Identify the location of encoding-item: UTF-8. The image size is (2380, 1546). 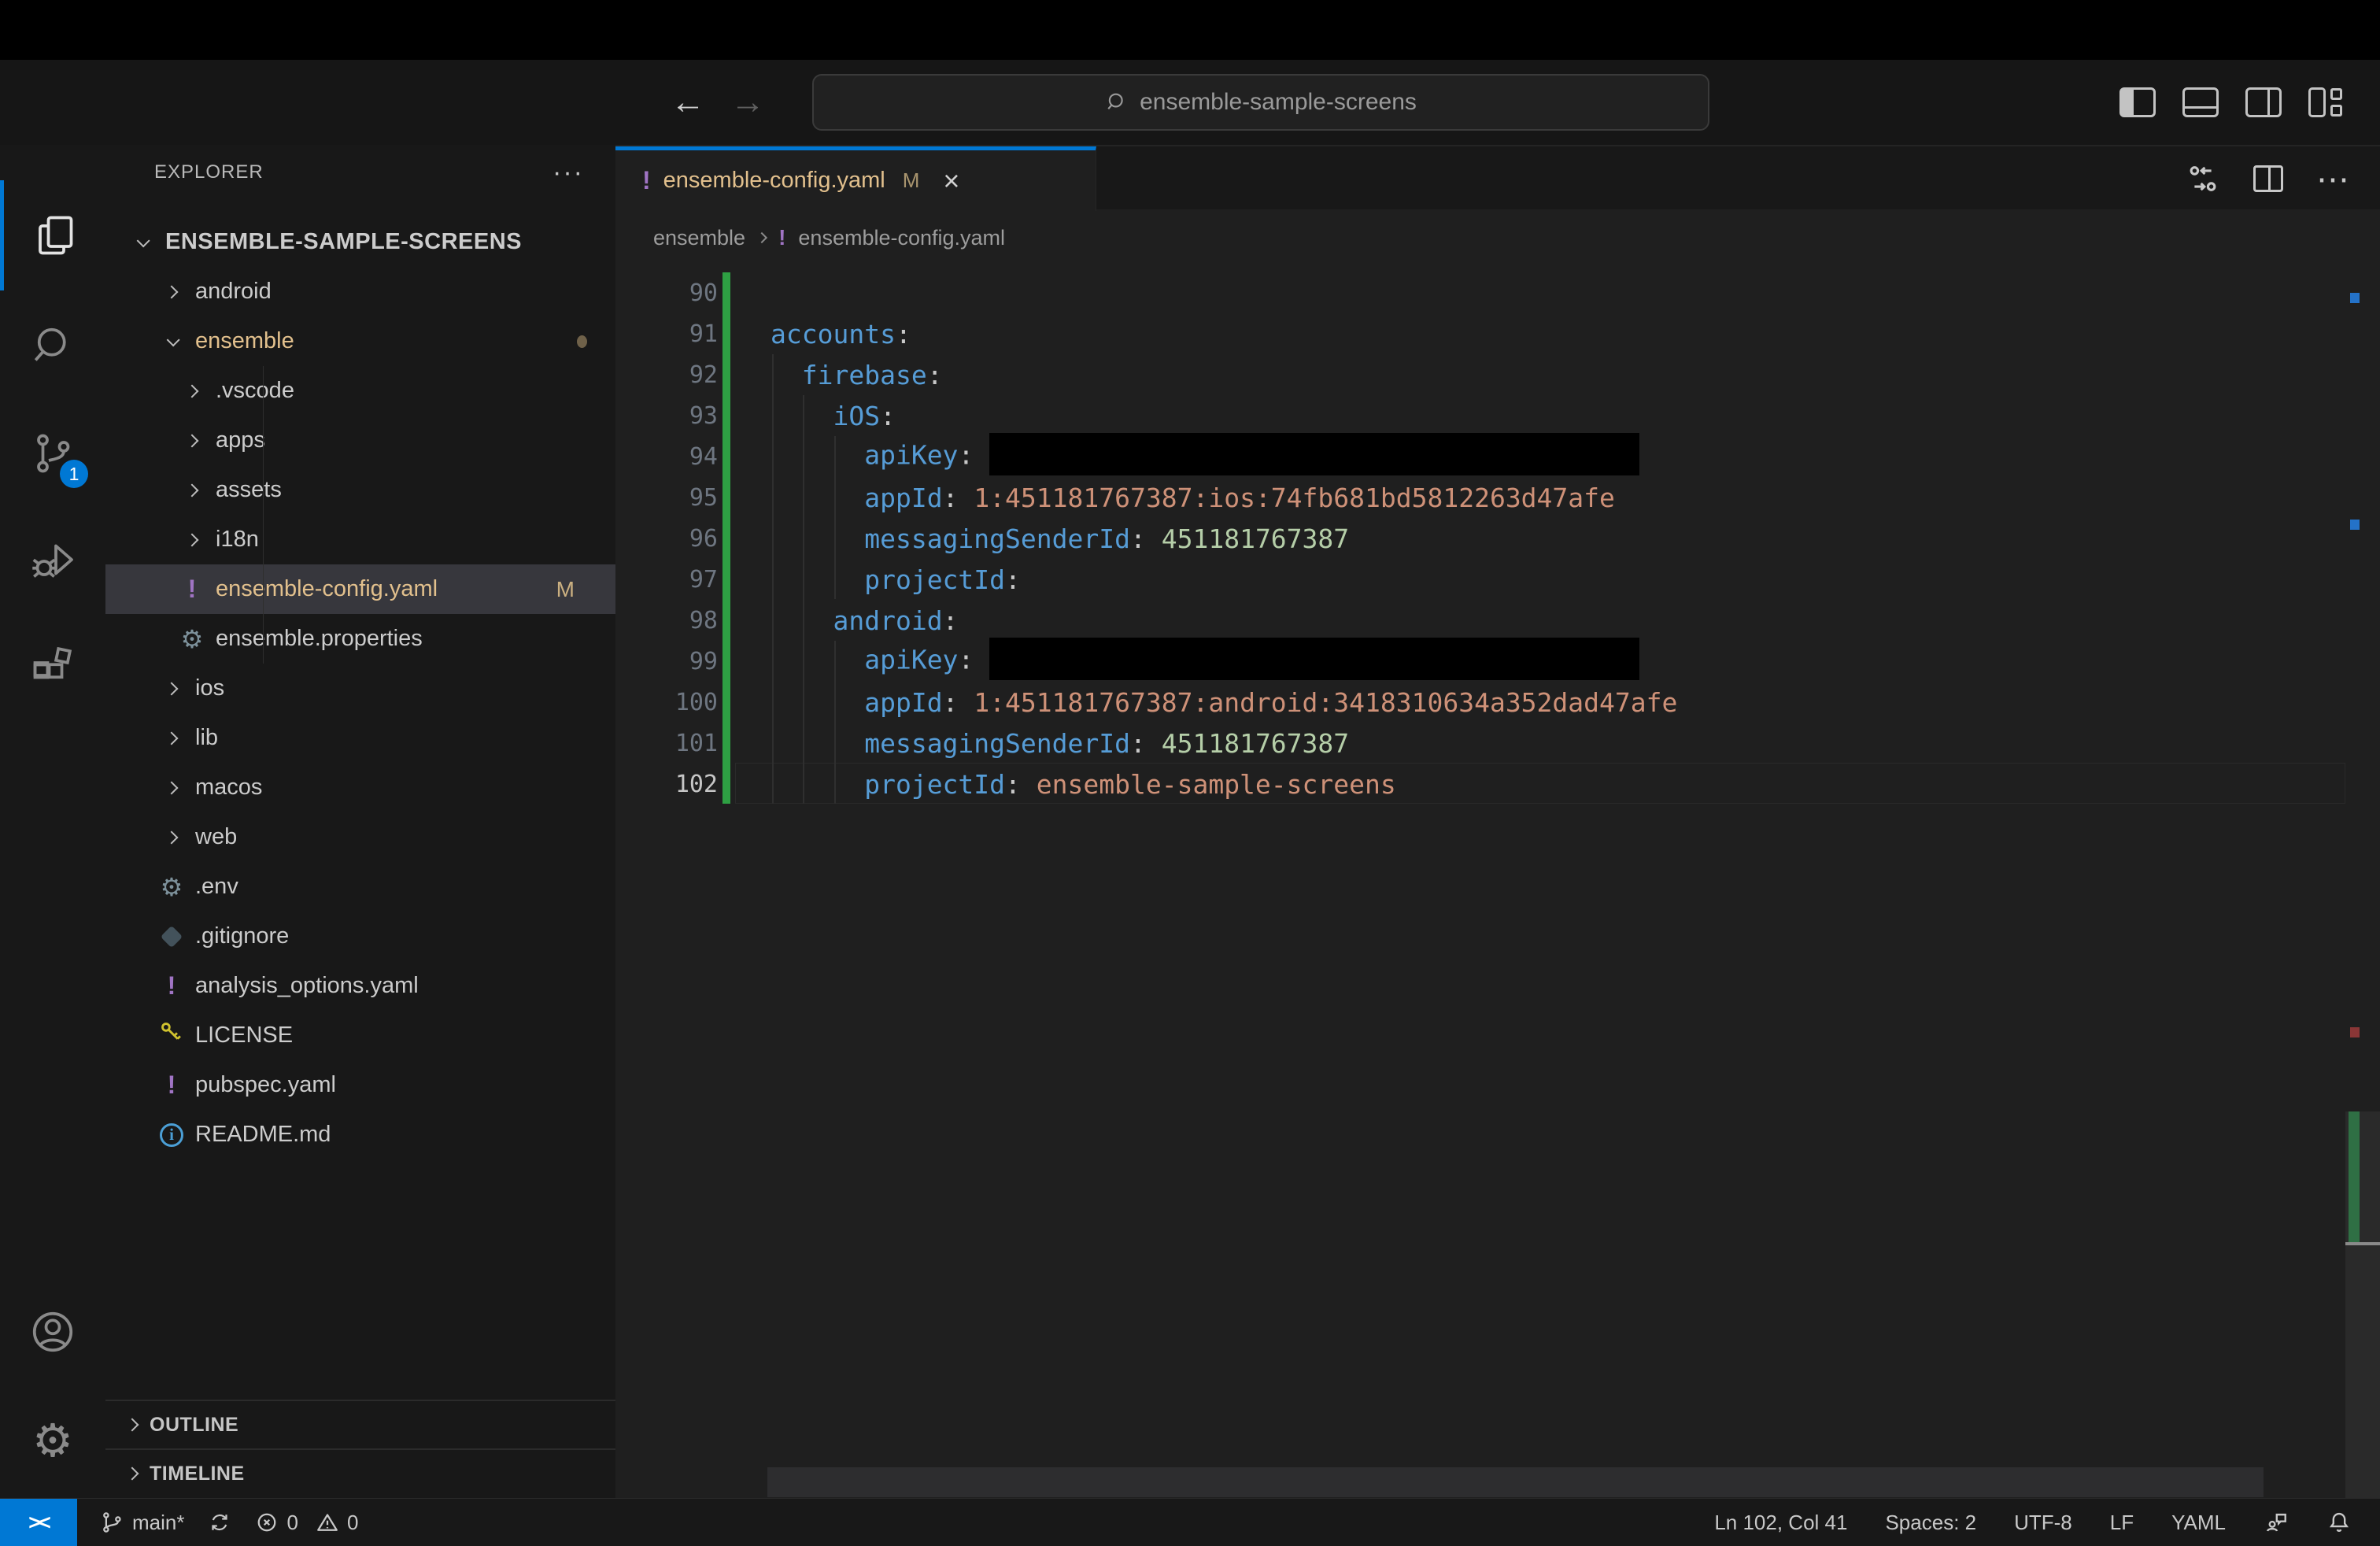
(2043, 1523).